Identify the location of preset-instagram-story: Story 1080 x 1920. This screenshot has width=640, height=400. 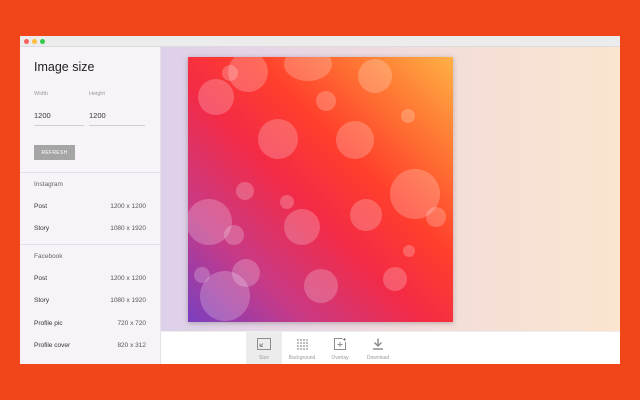
(90, 229).